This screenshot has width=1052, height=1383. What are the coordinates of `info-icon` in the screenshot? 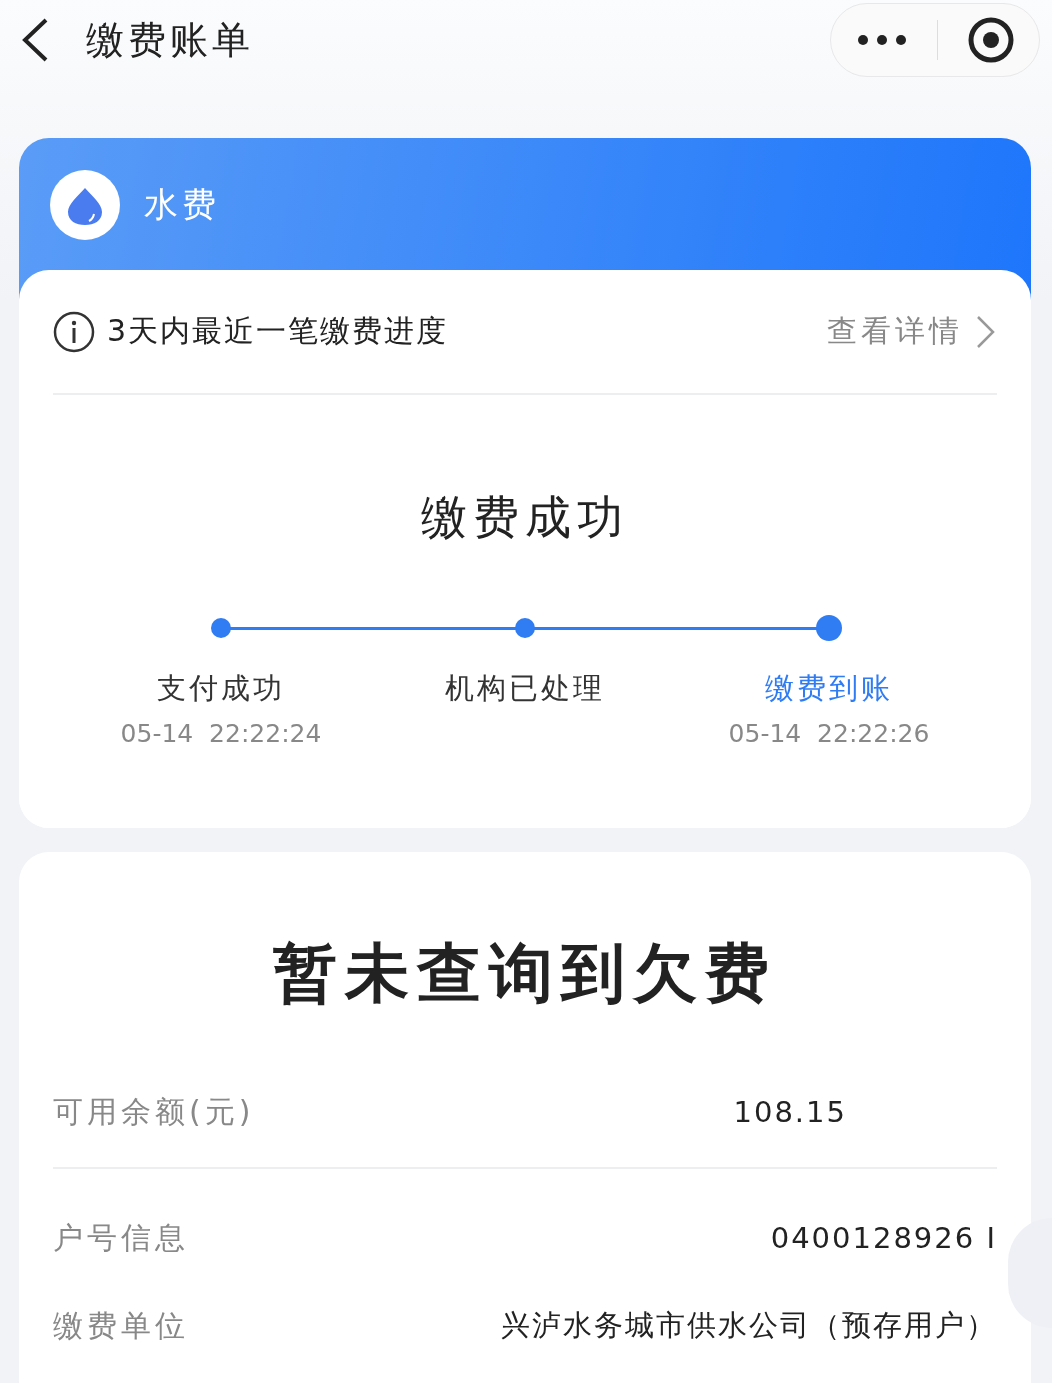 It's located at (74, 331).